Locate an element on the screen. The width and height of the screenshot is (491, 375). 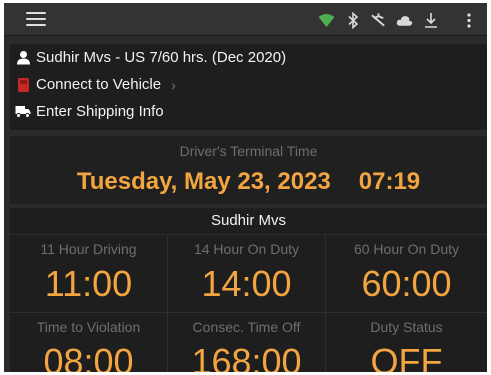
cloud-icon is located at coordinates (404, 20).